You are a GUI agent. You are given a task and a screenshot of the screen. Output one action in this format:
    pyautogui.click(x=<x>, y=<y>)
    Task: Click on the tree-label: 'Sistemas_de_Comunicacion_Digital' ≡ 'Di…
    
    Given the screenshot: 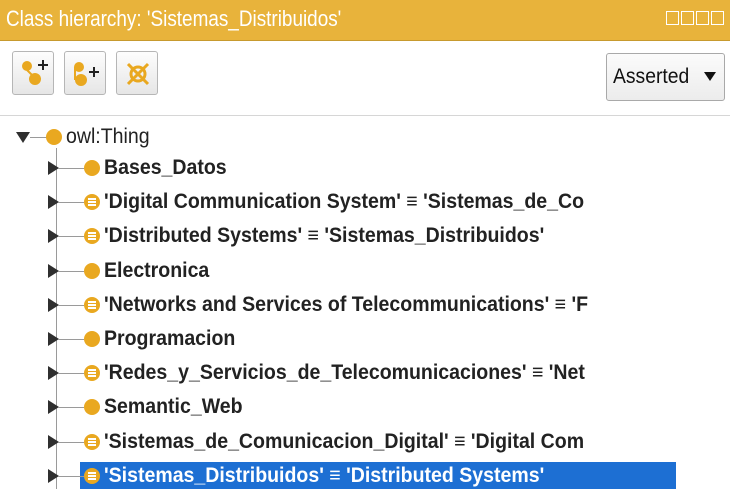 What is the action you would take?
    pyautogui.click(x=344, y=441)
    